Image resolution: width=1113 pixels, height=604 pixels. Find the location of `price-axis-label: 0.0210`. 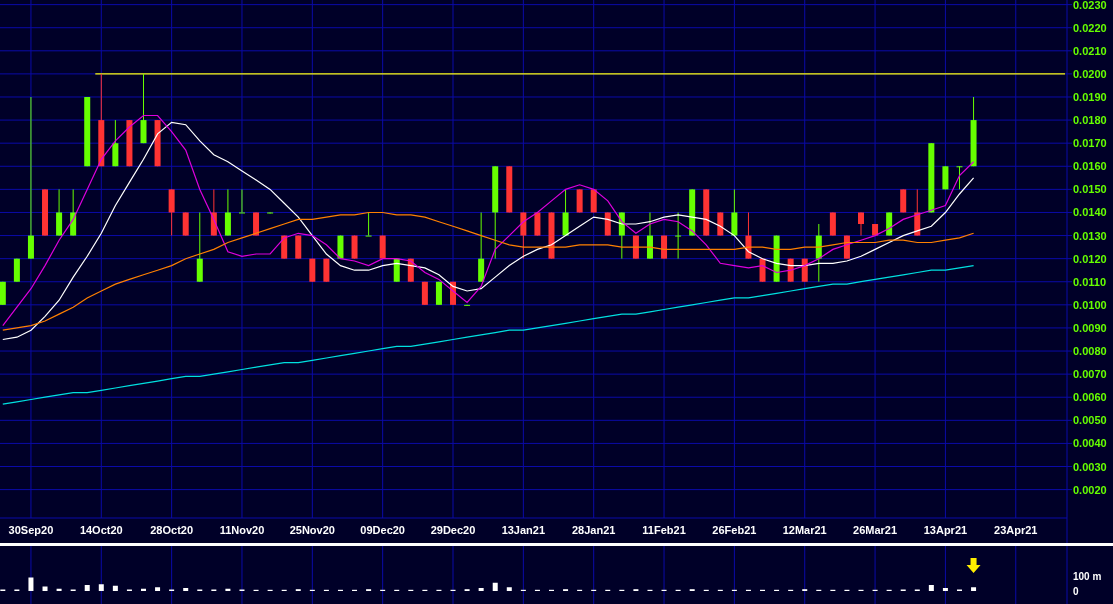

price-axis-label: 0.0210 is located at coordinates (1090, 50).